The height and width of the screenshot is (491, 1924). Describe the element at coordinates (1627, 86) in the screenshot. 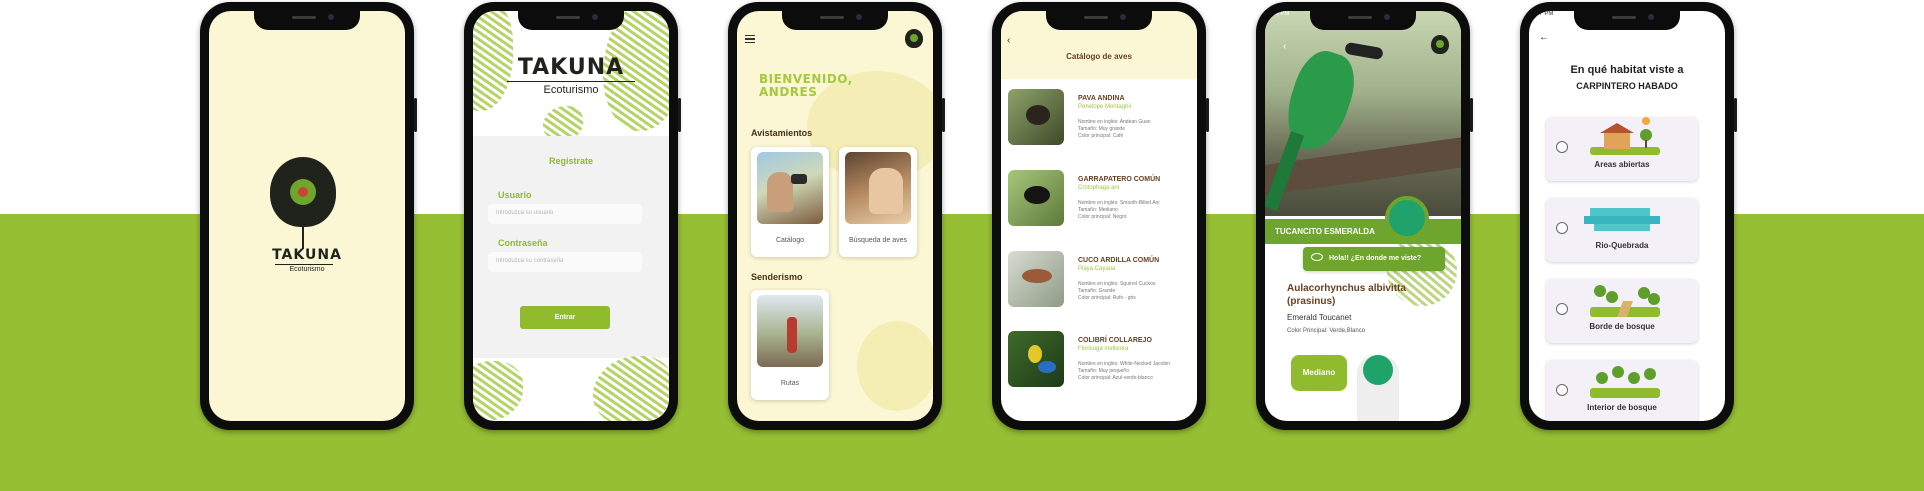

I see `habitat-bird-name: CARPINTERO HABADO` at that location.